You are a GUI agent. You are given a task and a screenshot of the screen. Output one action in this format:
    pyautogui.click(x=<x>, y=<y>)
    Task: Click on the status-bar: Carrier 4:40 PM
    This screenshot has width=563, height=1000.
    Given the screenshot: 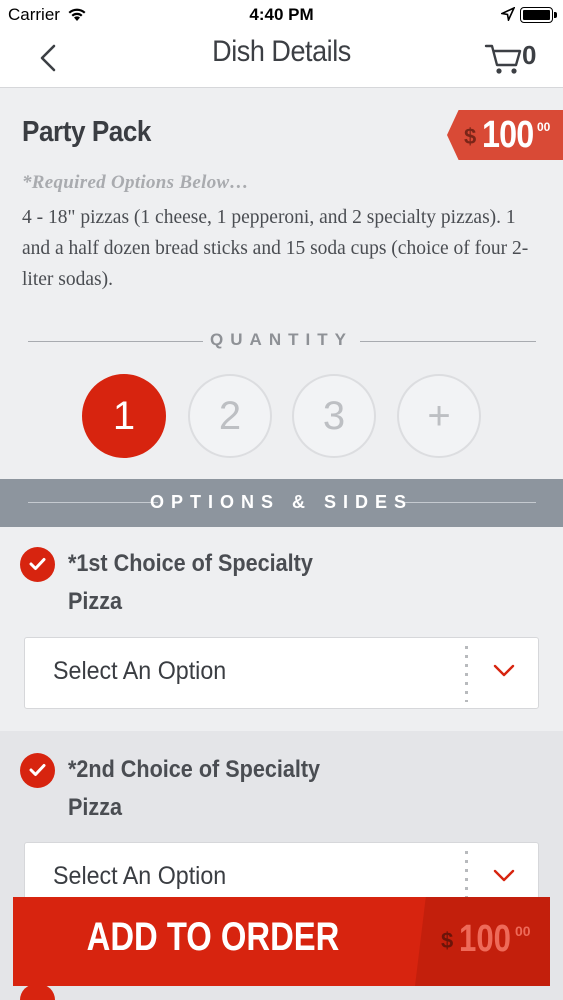 What is the action you would take?
    pyautogui.click(x=281, y=15)
    